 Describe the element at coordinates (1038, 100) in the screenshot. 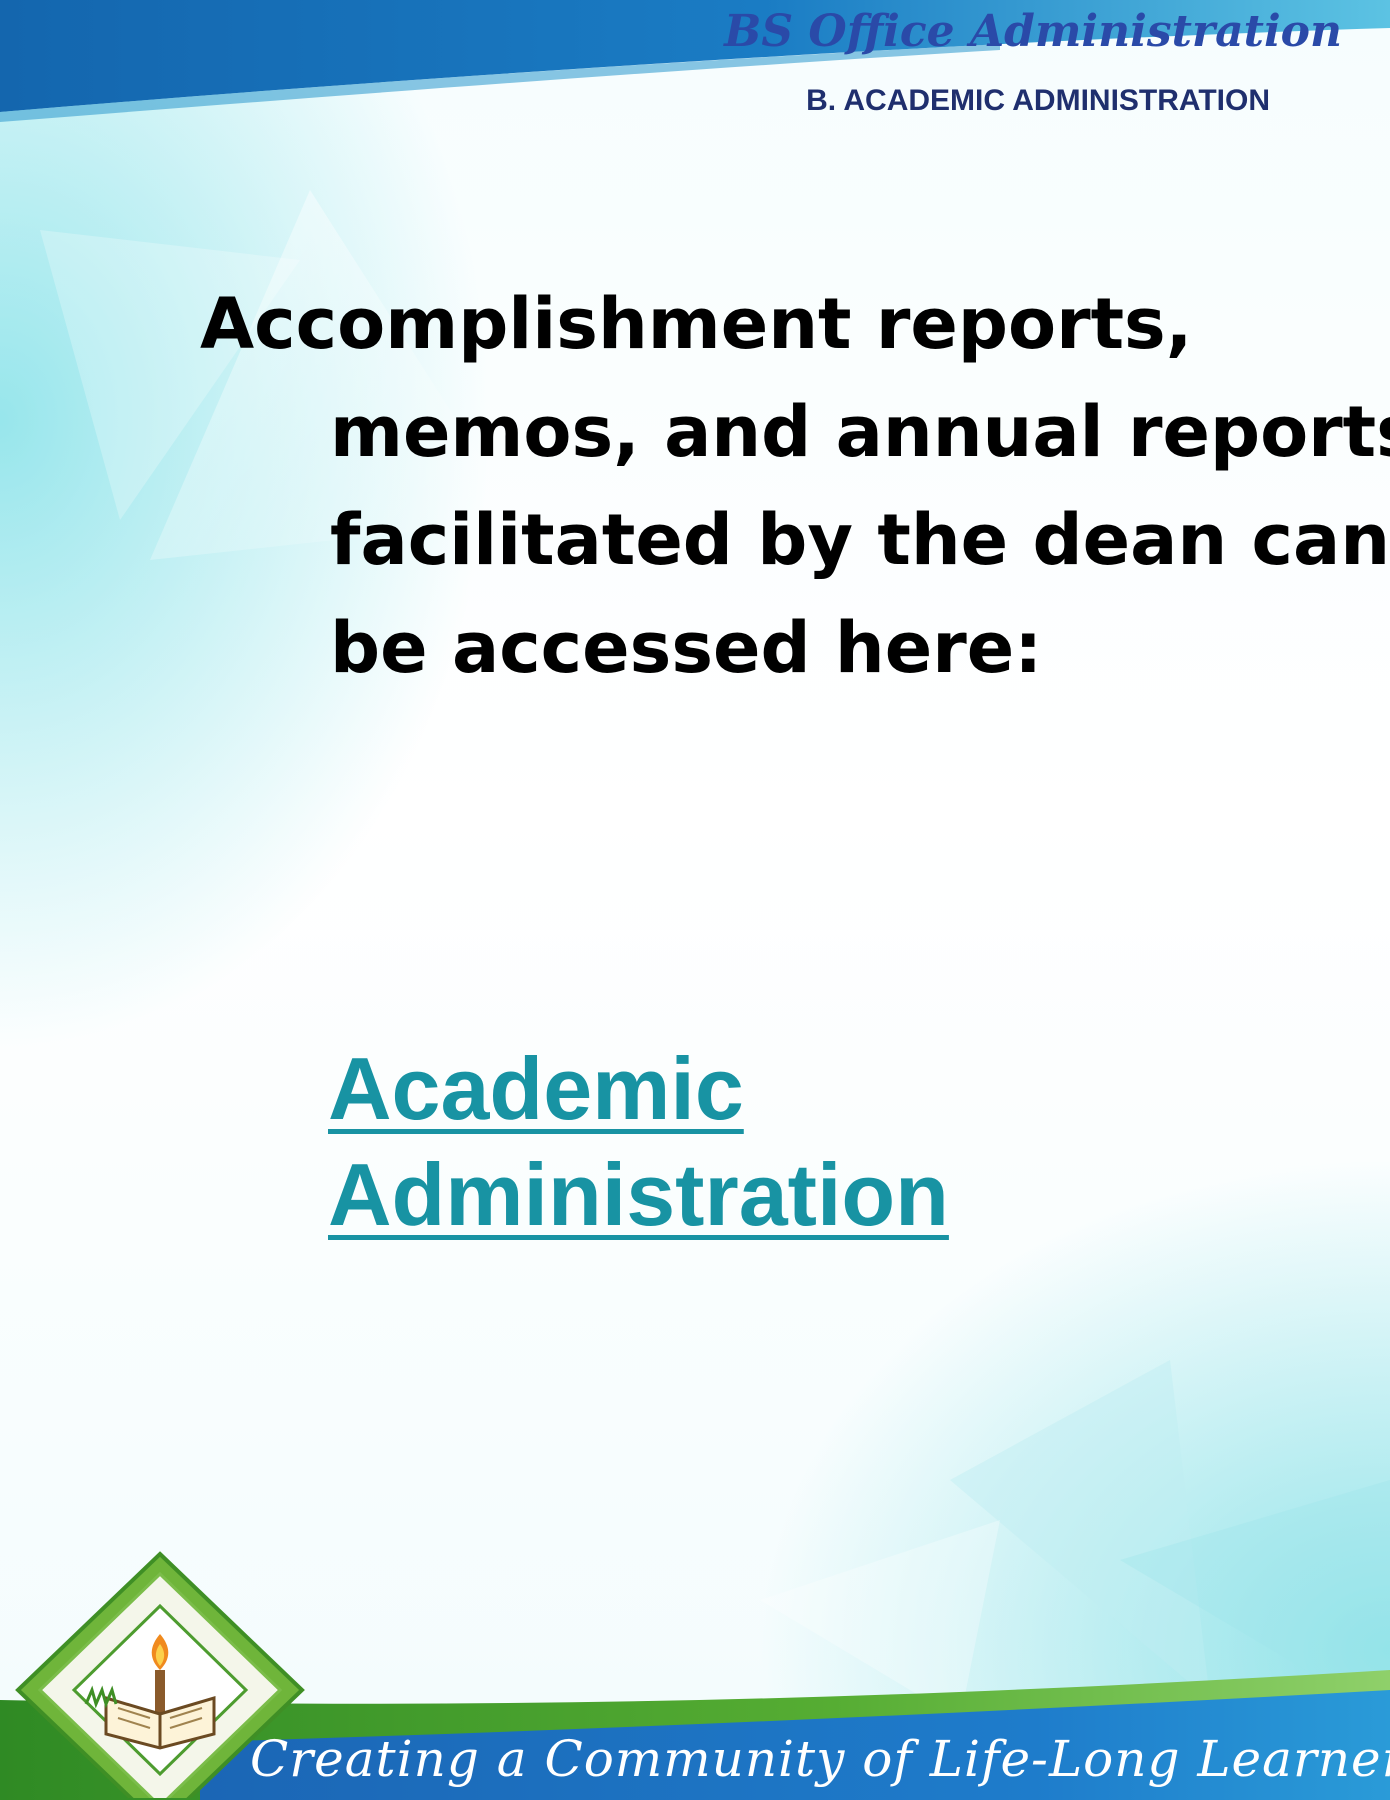

I see `section-heading: B. ACADEMIC ADMINISTRATION` at that location.